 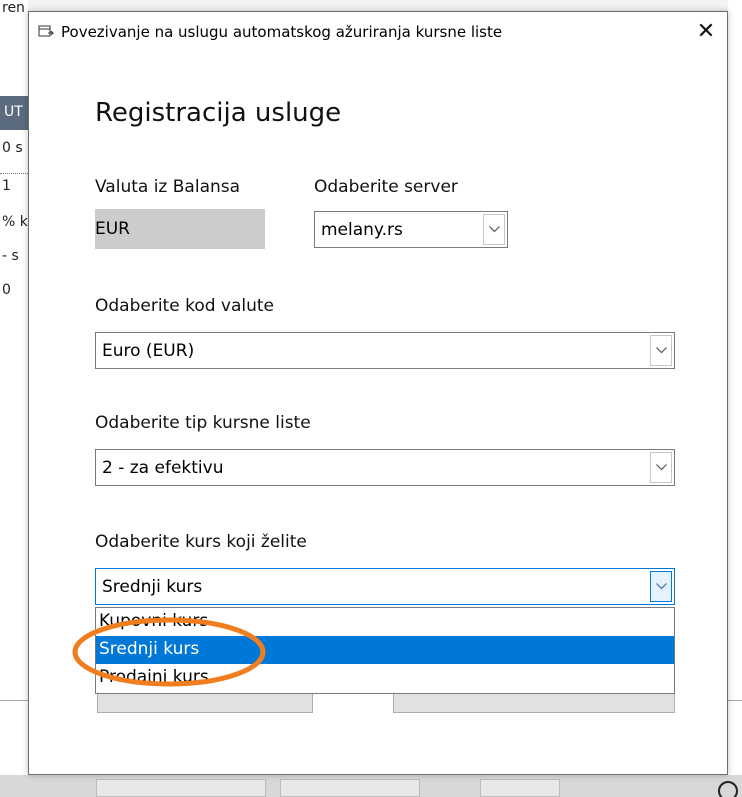 What do you see at coordinates (201, 542) in the screenshot?
I see `rate-label: Odaberite kurs koji želite` at bounding box center [201, 542].